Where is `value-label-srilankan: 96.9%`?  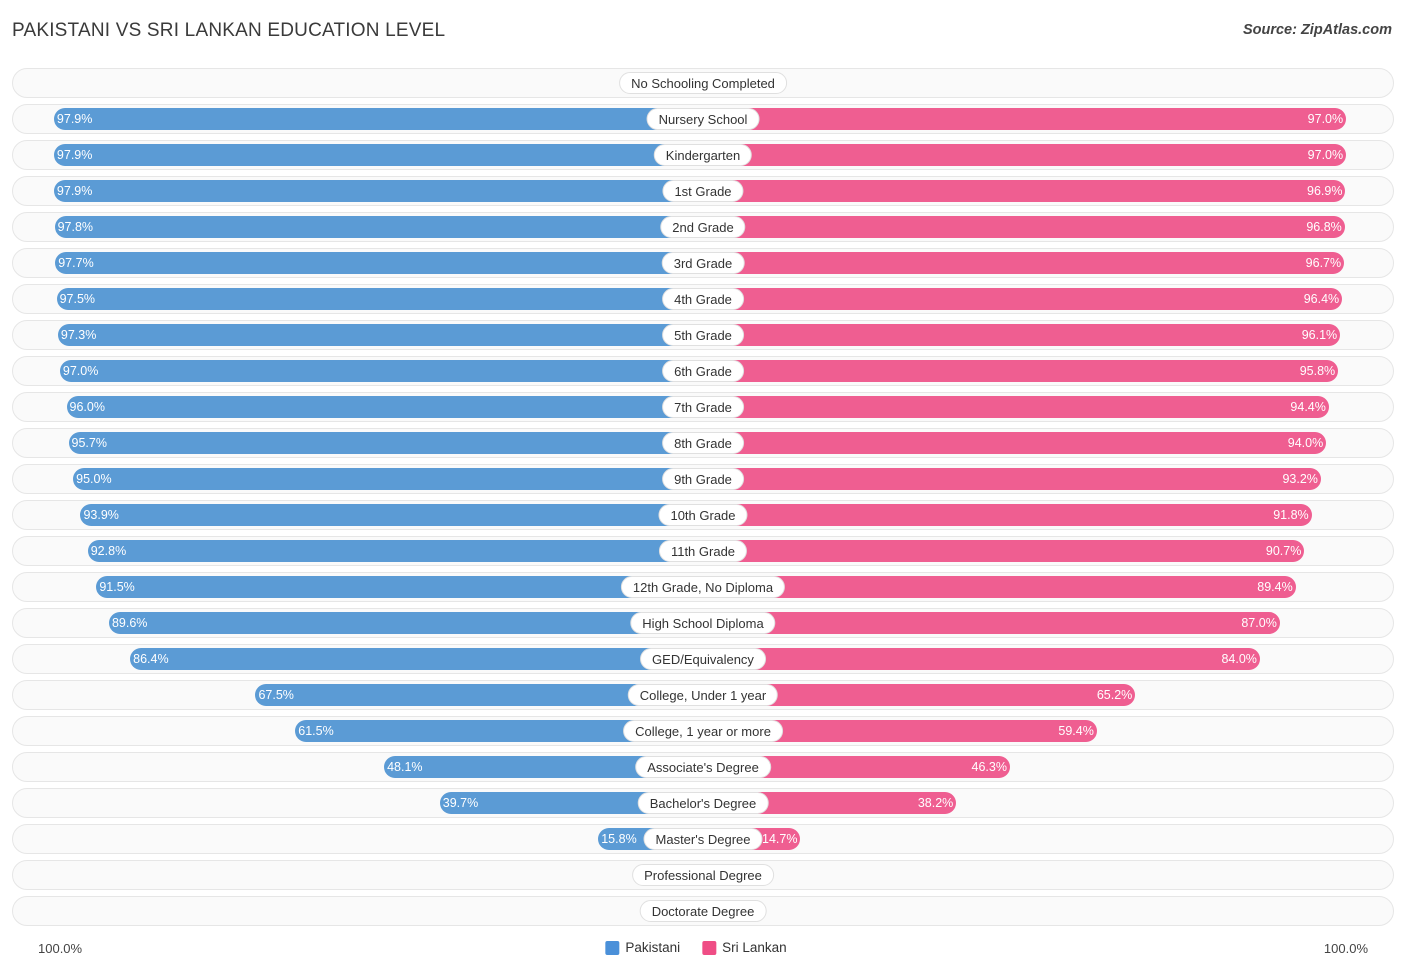
value-label-srilankan: 96.9% is located at coordinates (1325, 191).